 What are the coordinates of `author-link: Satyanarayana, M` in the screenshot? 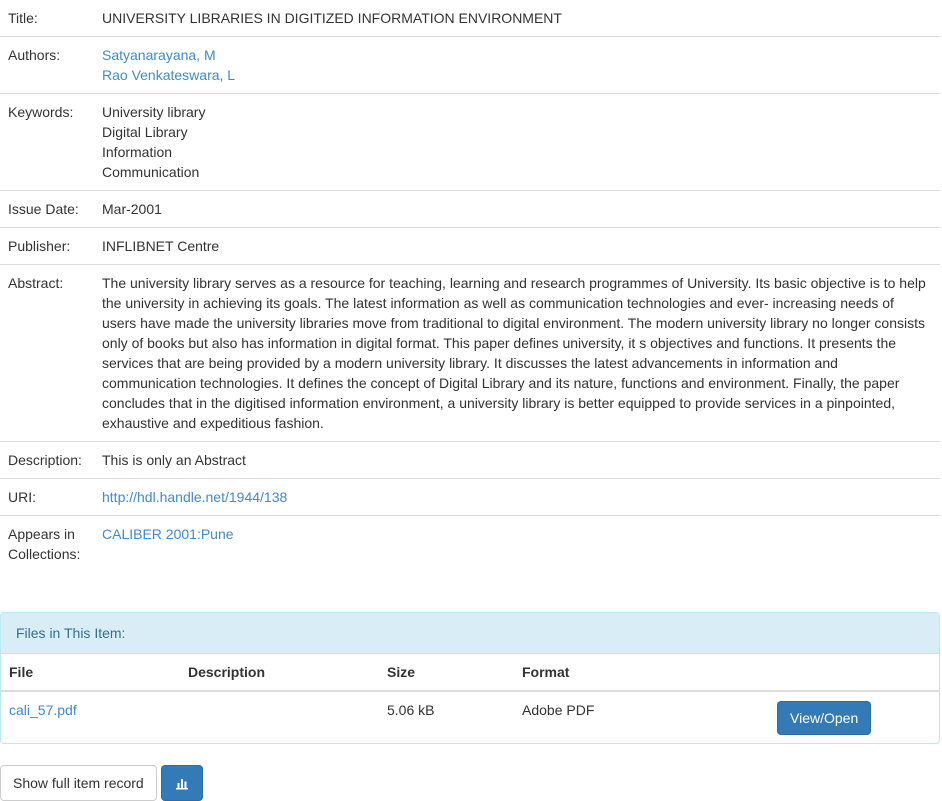 It's located at (159, 55).